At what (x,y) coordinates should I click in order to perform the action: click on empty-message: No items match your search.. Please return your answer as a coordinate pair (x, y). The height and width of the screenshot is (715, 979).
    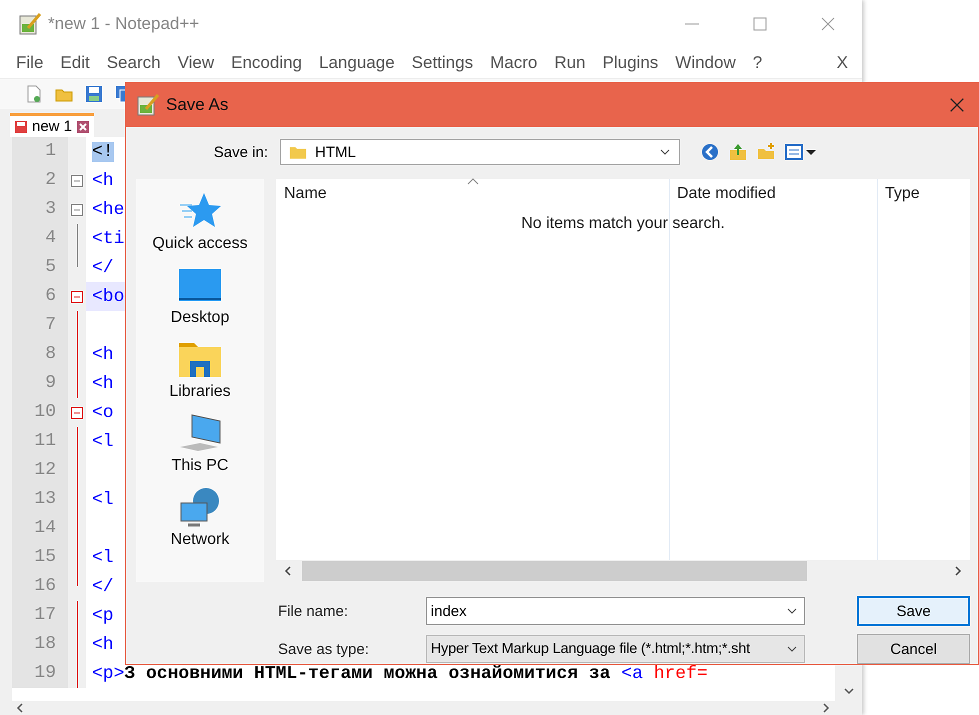
    Looking at the image, I should click on (623, 224).